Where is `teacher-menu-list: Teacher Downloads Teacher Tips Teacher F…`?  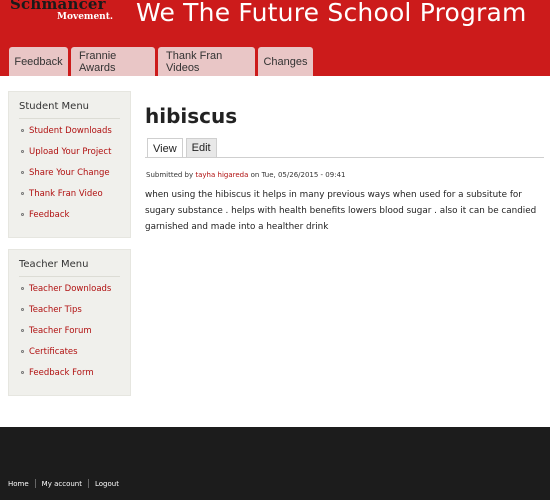
teacher-menu-list: Teacher Downloads Teacher Tips Teacher F… is located at coordinates (66, 335).